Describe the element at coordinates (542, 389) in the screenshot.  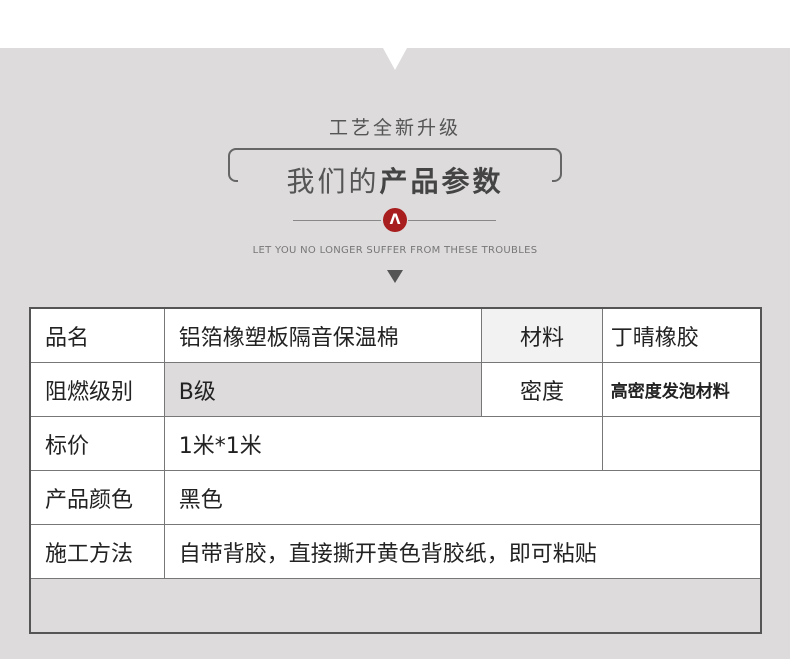
I see `table-cell: 密度` at that location.